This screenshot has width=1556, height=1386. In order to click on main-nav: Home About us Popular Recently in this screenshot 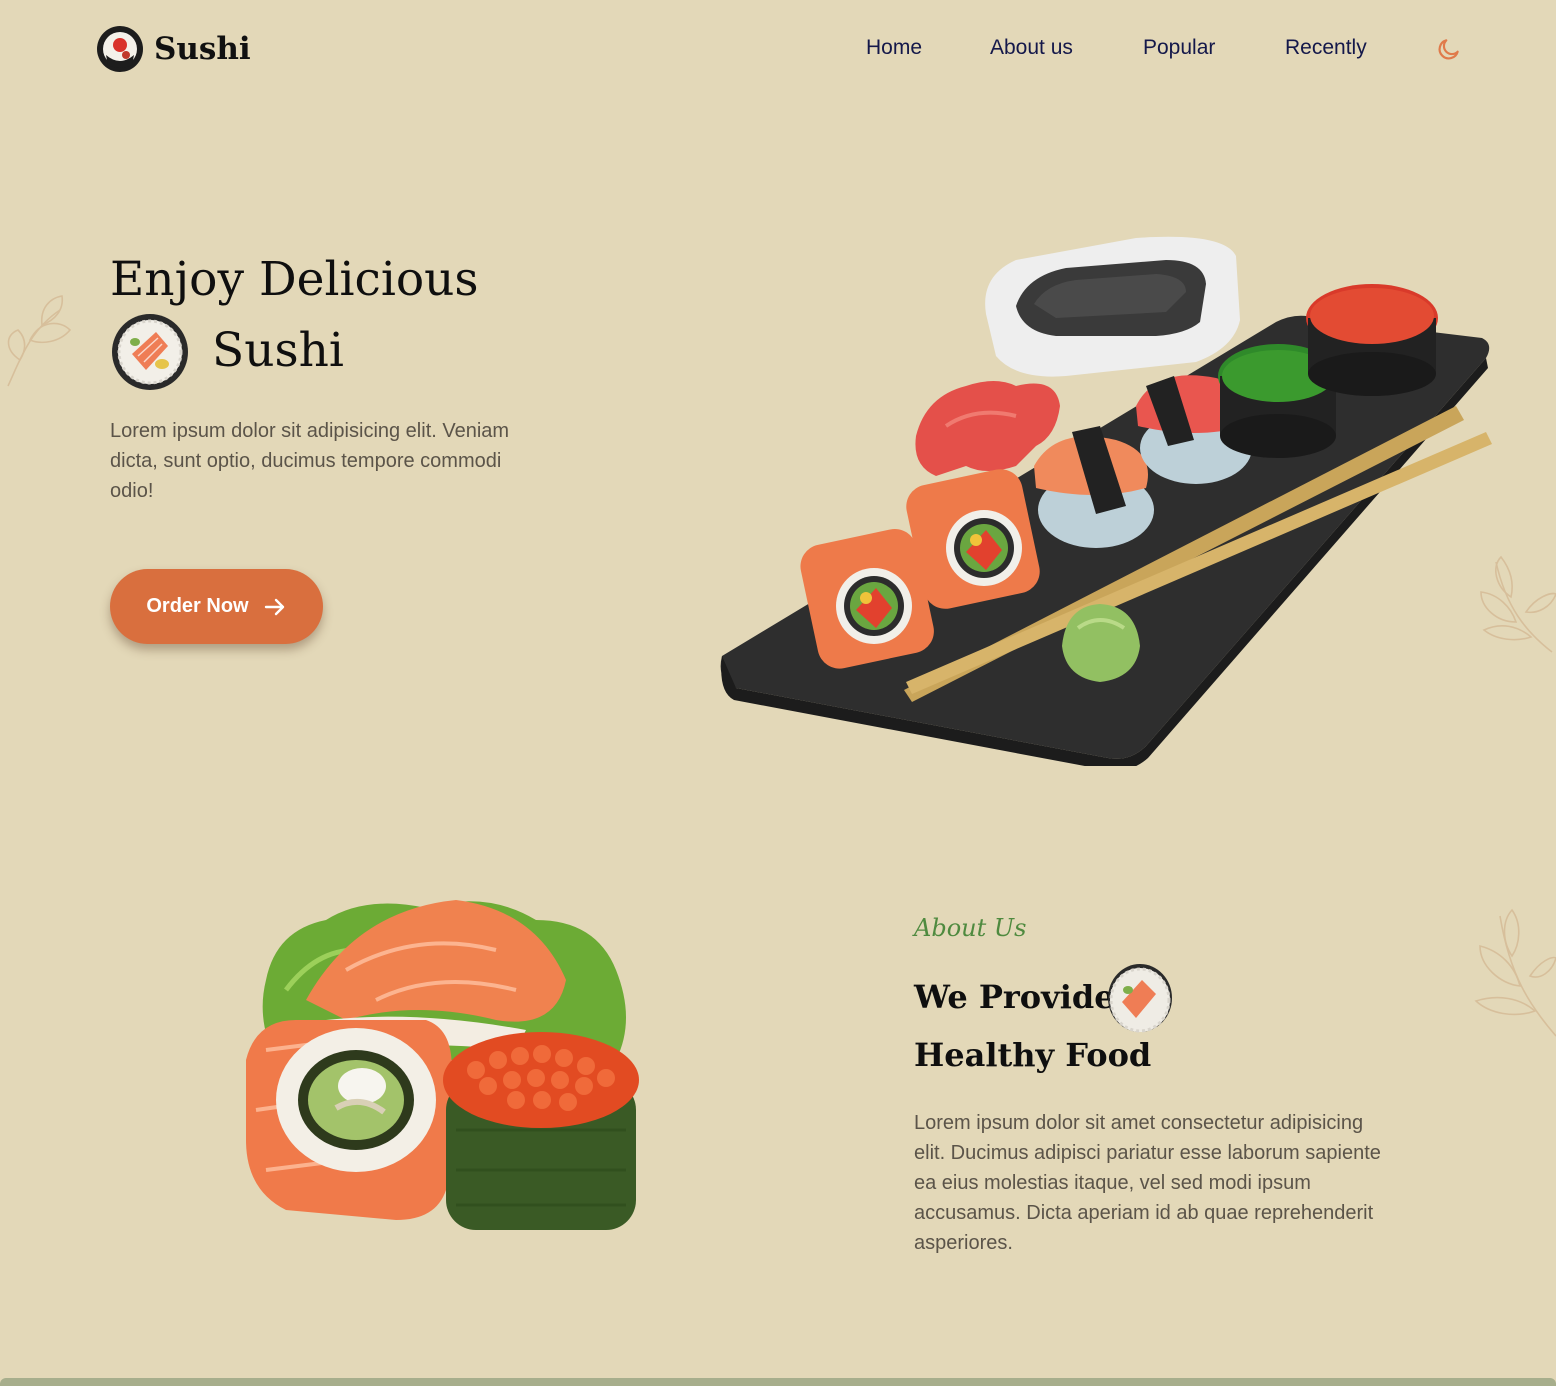, I will do `click(778, 51)`.